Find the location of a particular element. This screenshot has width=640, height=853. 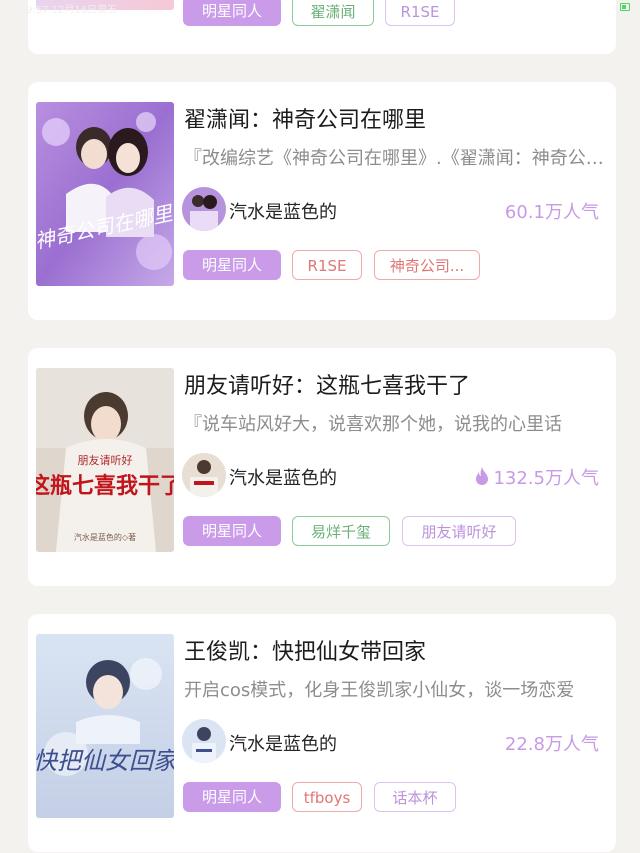

book-description: 开启cos模式，化身王俊凯家小仙女，谈一场恋爱 is located at coordinates (379, 690).